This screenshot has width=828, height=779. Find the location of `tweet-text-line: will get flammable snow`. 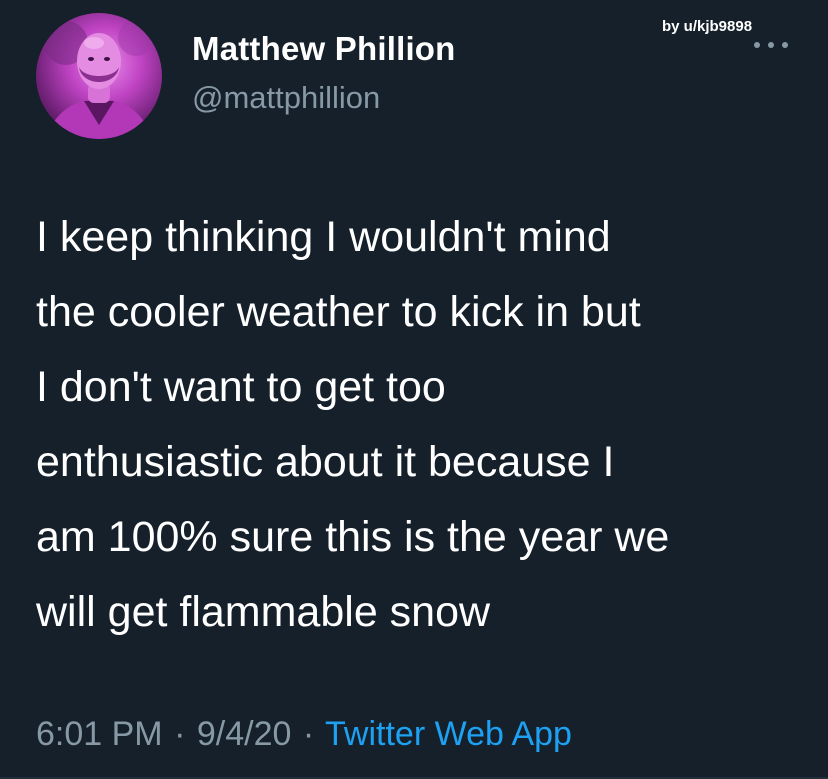

tweet-text-line: will get flammable snow is located at coordinates (263, 612).